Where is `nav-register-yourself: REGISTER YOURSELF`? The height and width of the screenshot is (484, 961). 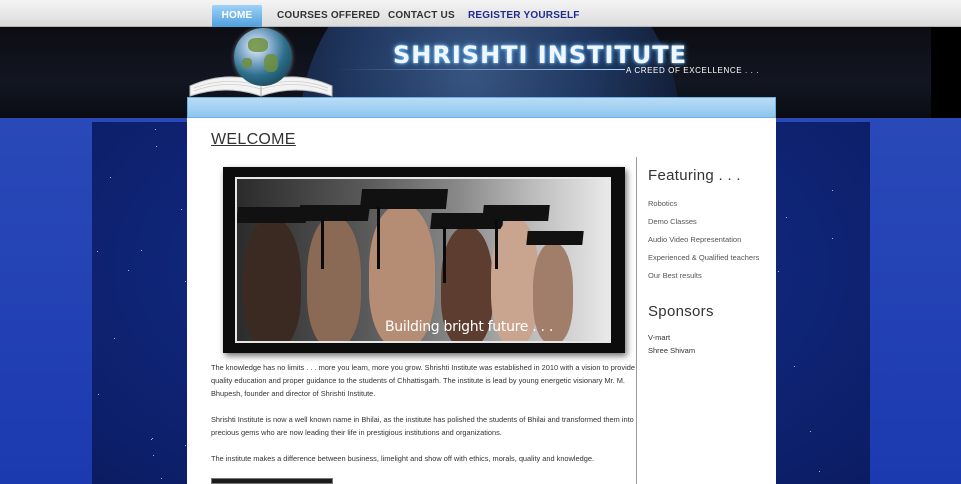
nav-register-yourself: REGISTER YOURSELF is located at coordinates (524, 16).